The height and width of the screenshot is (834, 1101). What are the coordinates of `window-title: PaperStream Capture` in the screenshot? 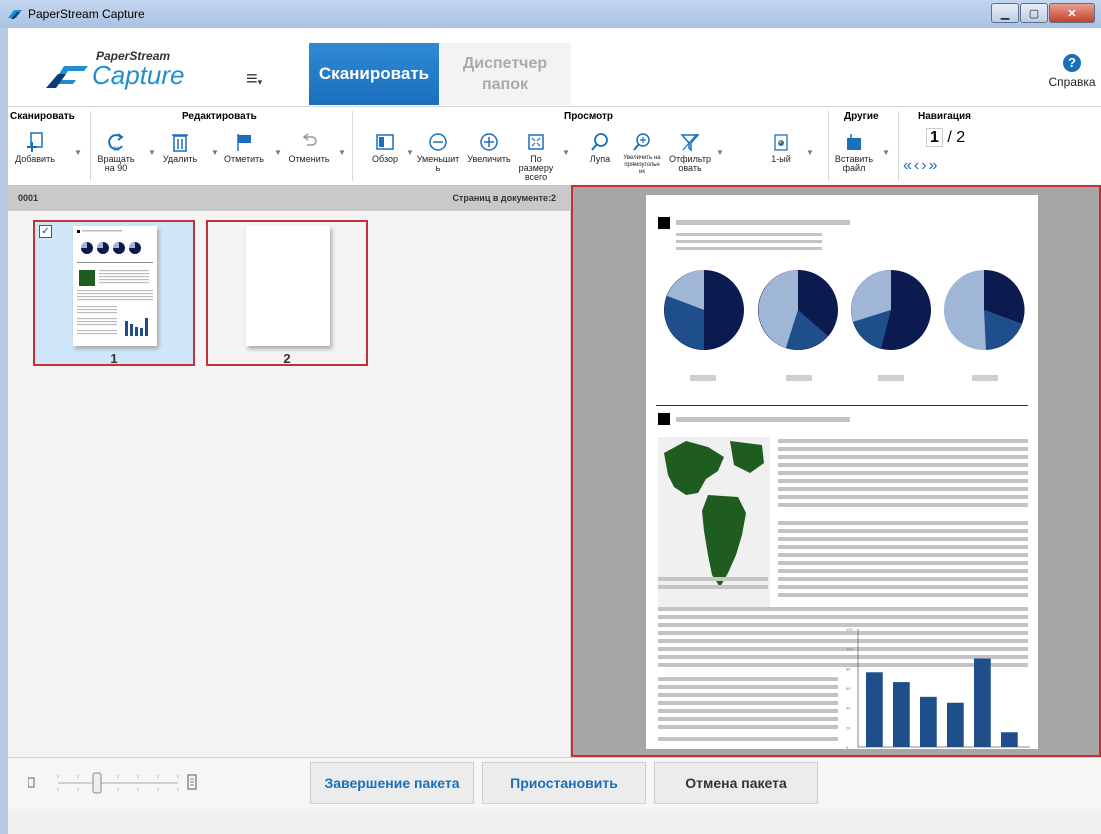 It's located at (86, 14).